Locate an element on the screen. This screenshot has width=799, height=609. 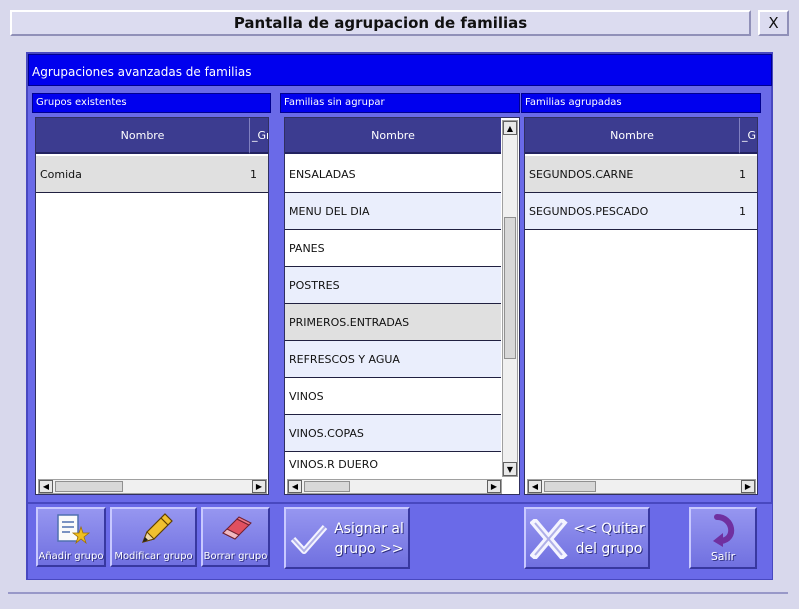
return-arrow-icon is located at coordinates (723, 530).